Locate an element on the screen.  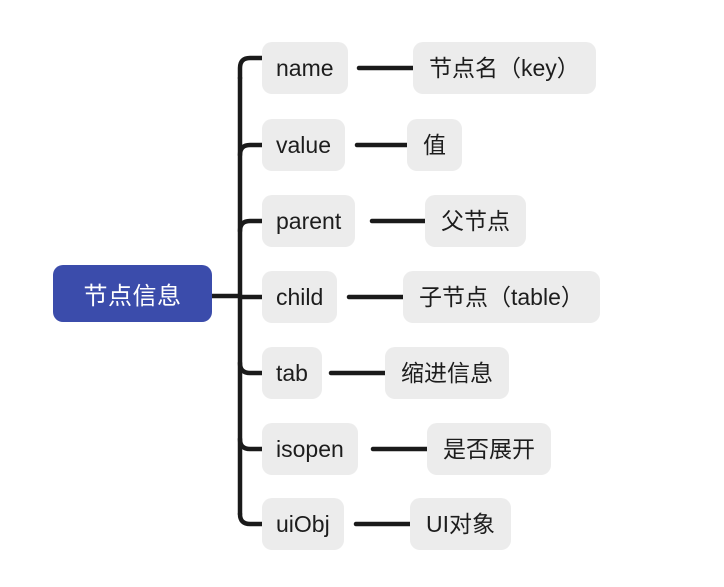
node-key-name-label: name is located at coordinates (305, 67).